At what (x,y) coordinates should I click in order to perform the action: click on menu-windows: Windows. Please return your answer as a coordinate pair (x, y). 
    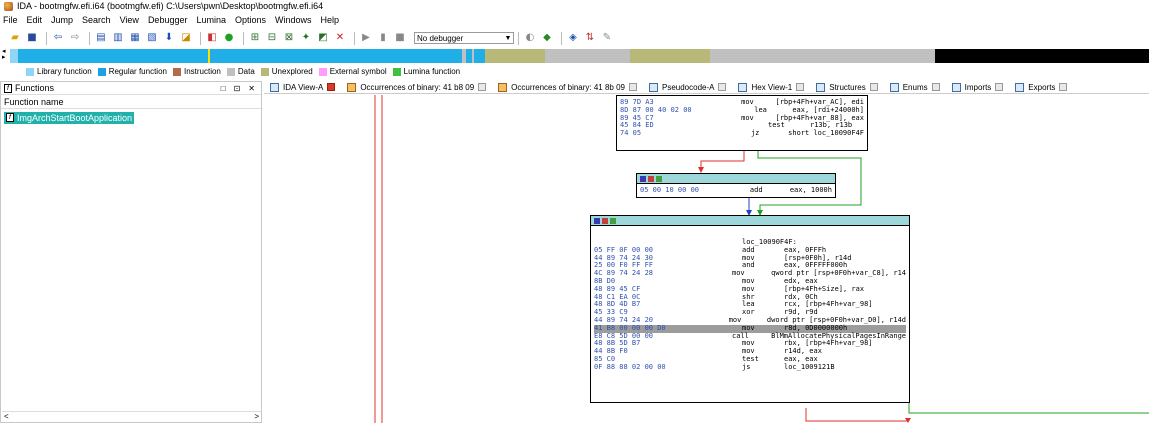
    Looking at the image, I should click on (293, 20).